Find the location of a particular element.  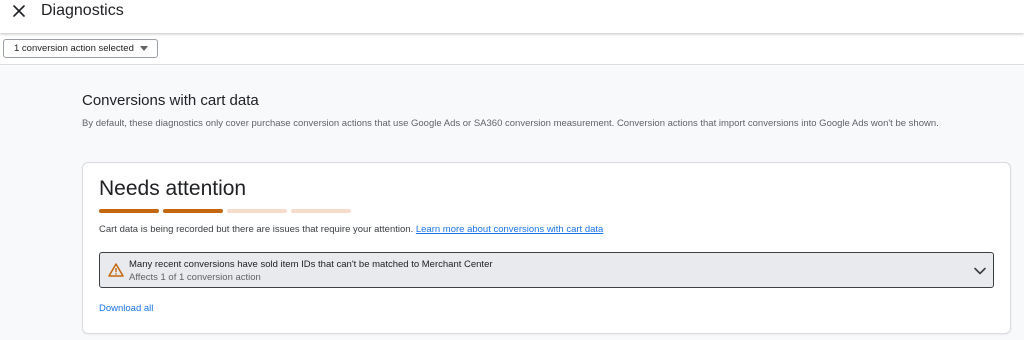

download-all-link: Download all is located at coordinates (126, 308).